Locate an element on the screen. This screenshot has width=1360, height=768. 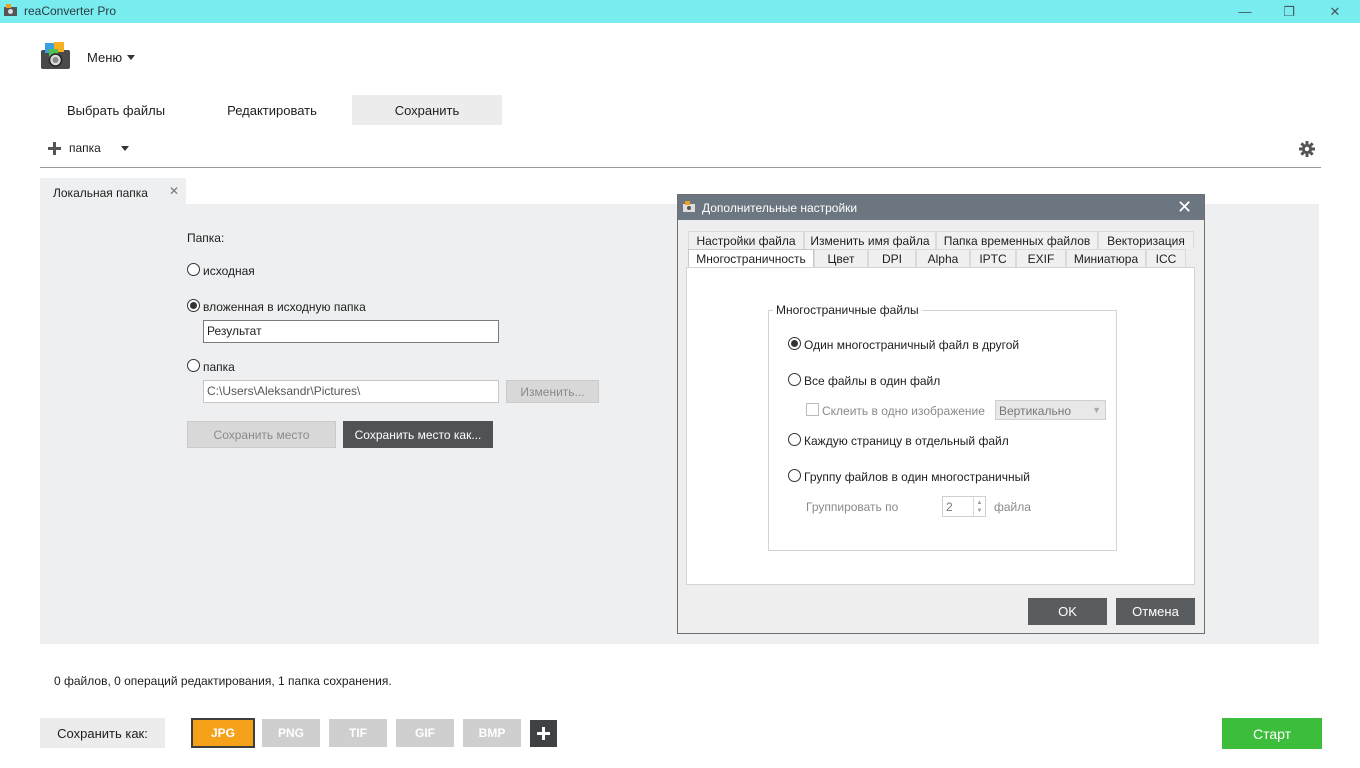
radio-group-files is located at coordinates (794, 475).